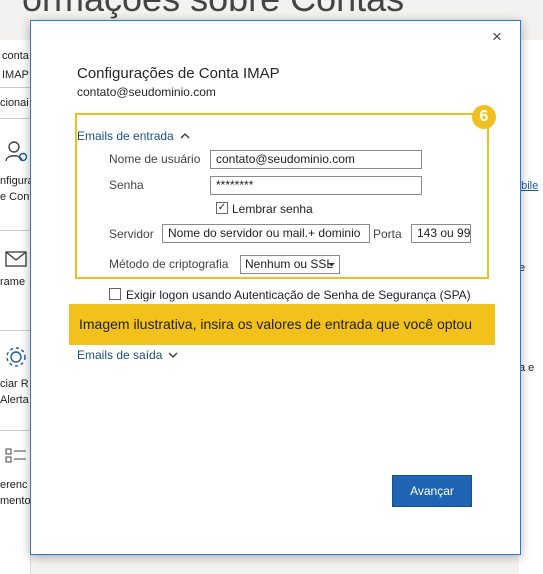  What do you see at coordinates (14, 400) in the screenshot?
I see `bg-fragment: Alerta` at bounding box center [14, 400].